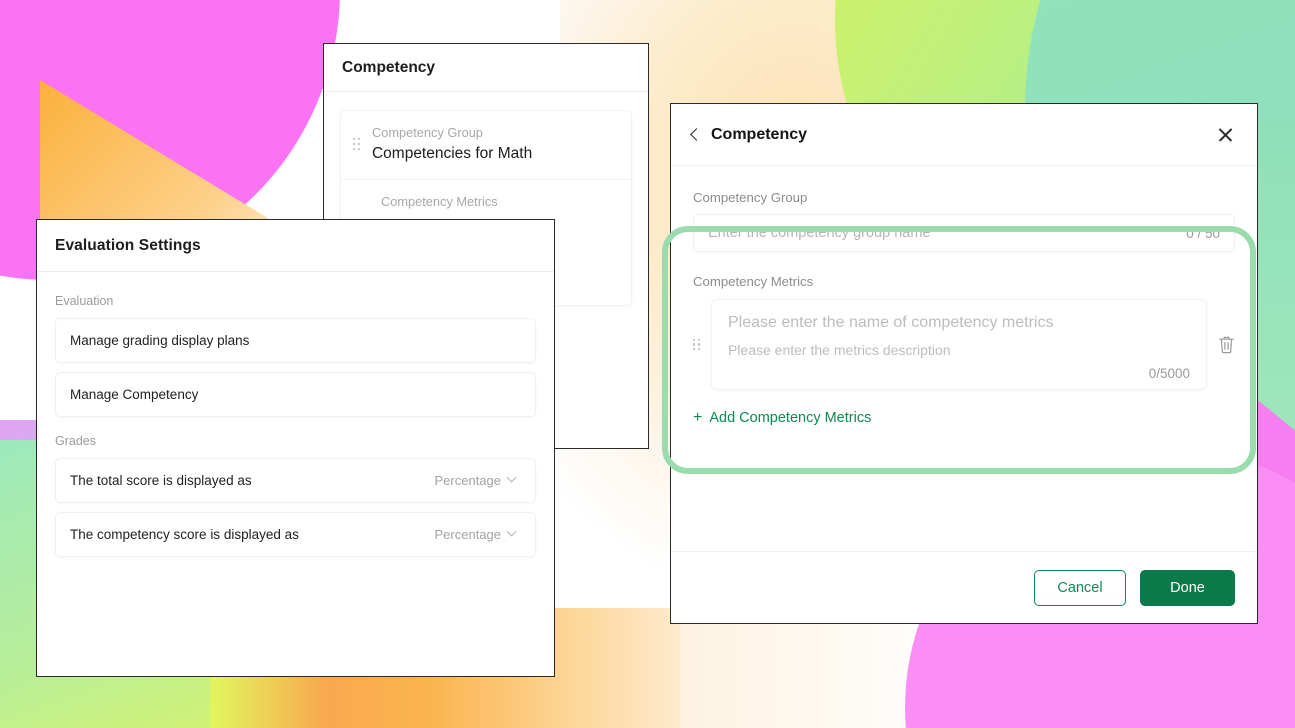  I want to click on modal-header-left: Competency, so click(748, 135).